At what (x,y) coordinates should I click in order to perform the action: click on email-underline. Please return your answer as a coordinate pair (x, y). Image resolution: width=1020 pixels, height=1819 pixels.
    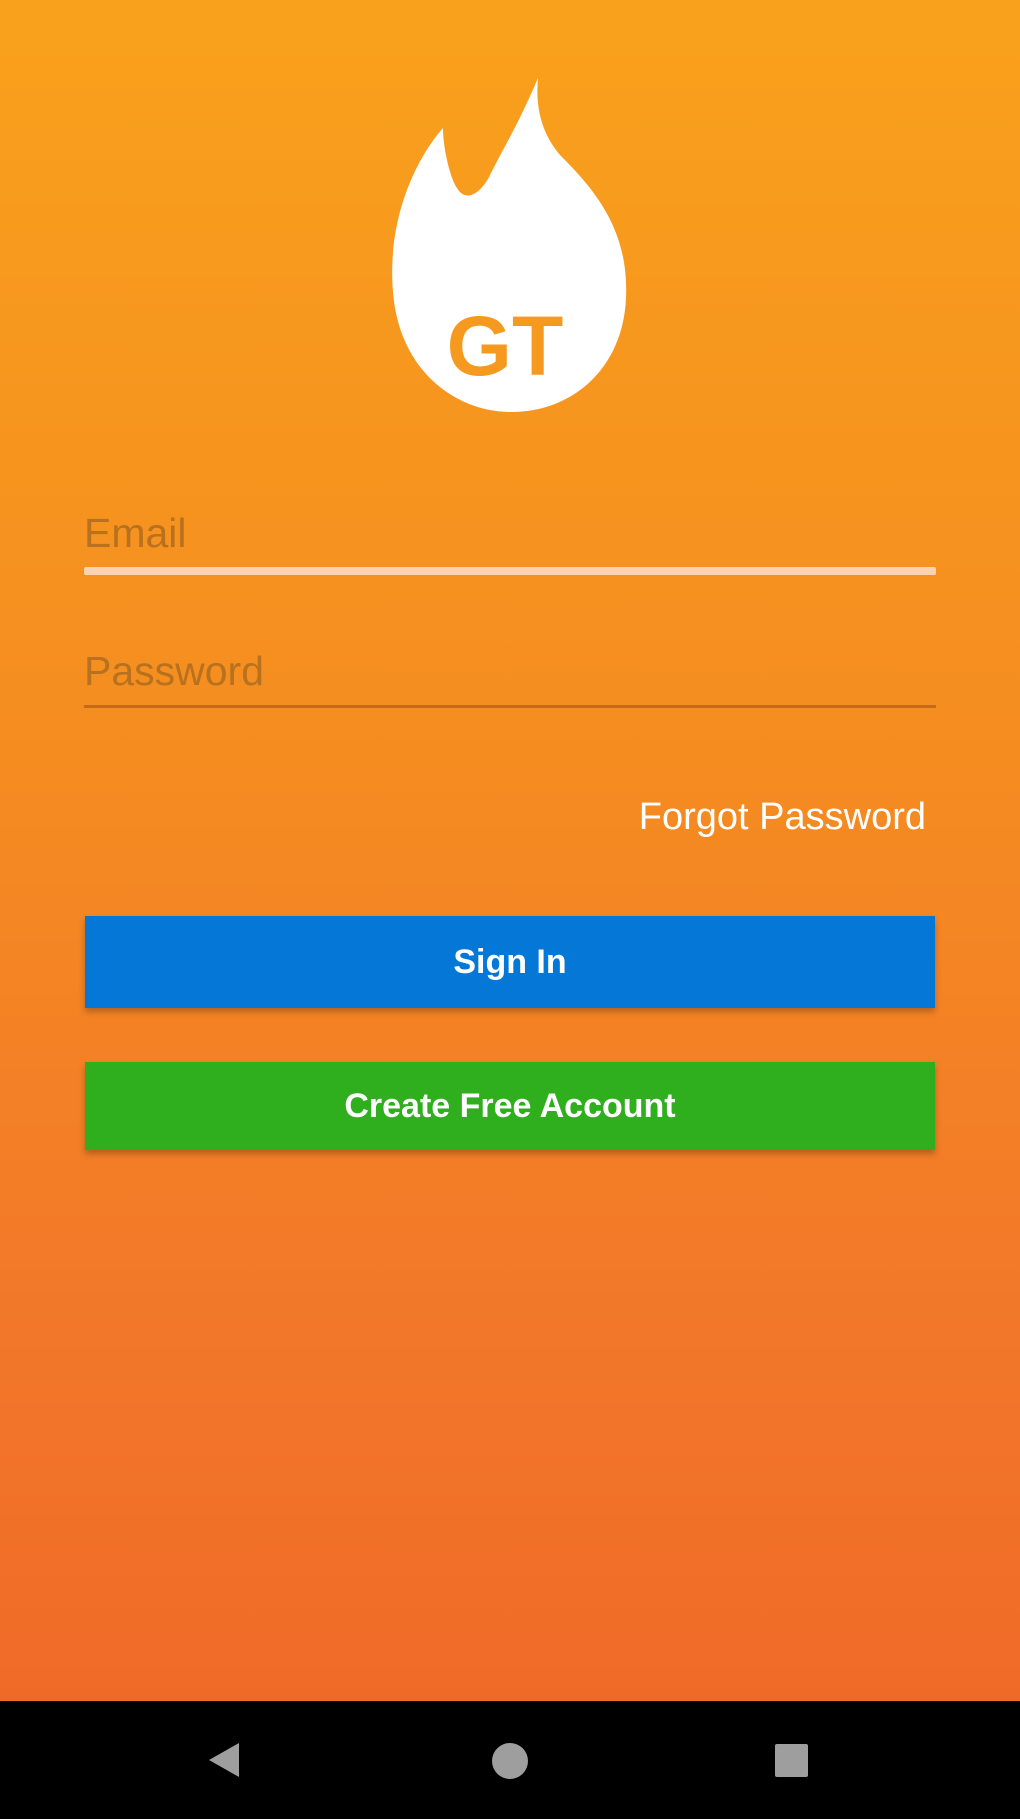
    Looking at the image, I should click on (510, 571).